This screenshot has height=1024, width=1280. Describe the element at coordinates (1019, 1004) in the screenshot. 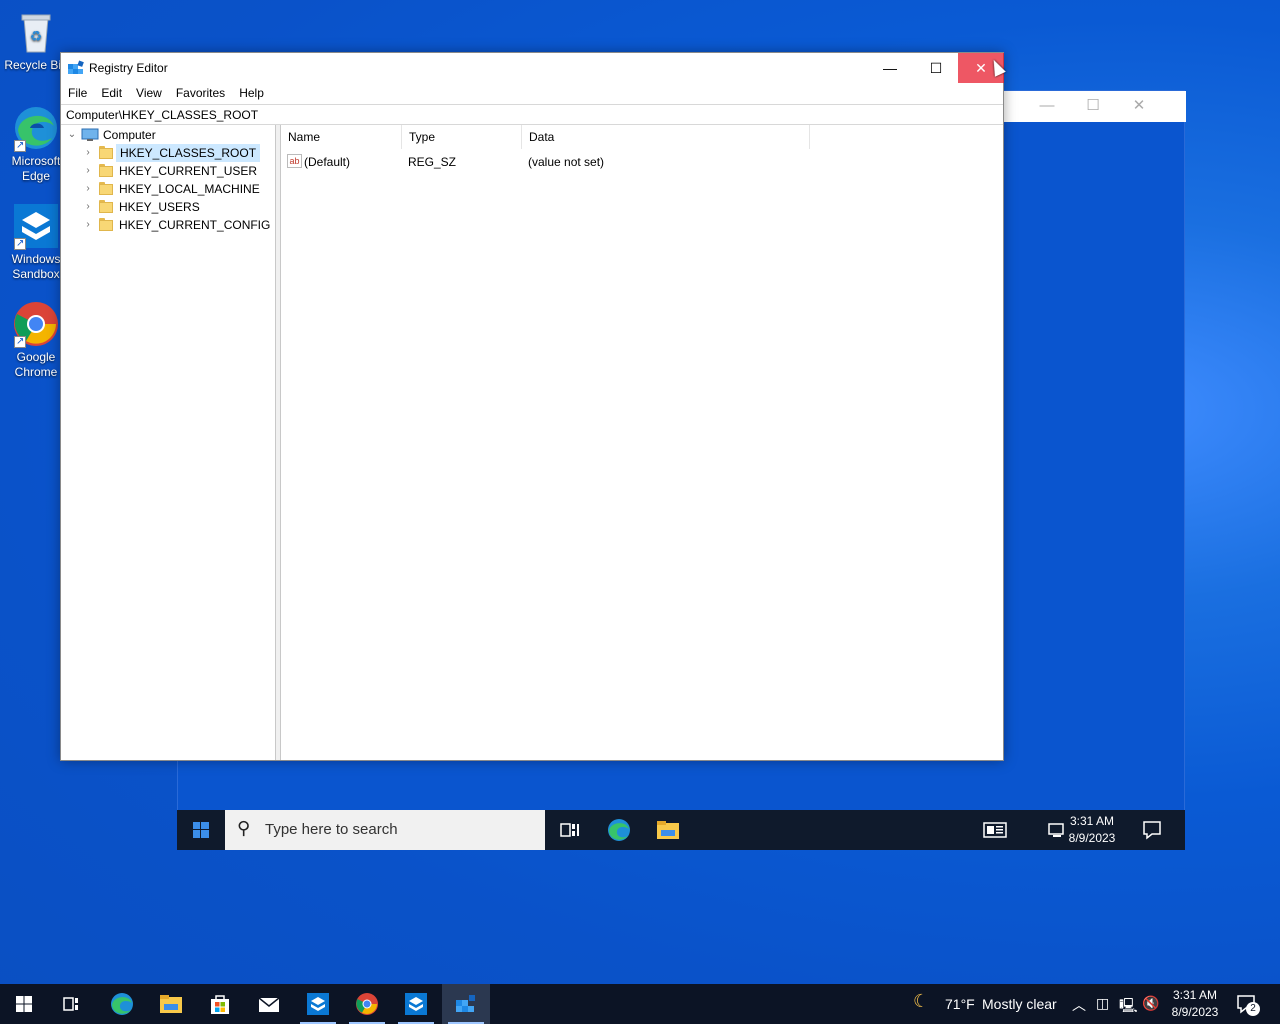

I see `weather-condition: Mostly clear` at that location.